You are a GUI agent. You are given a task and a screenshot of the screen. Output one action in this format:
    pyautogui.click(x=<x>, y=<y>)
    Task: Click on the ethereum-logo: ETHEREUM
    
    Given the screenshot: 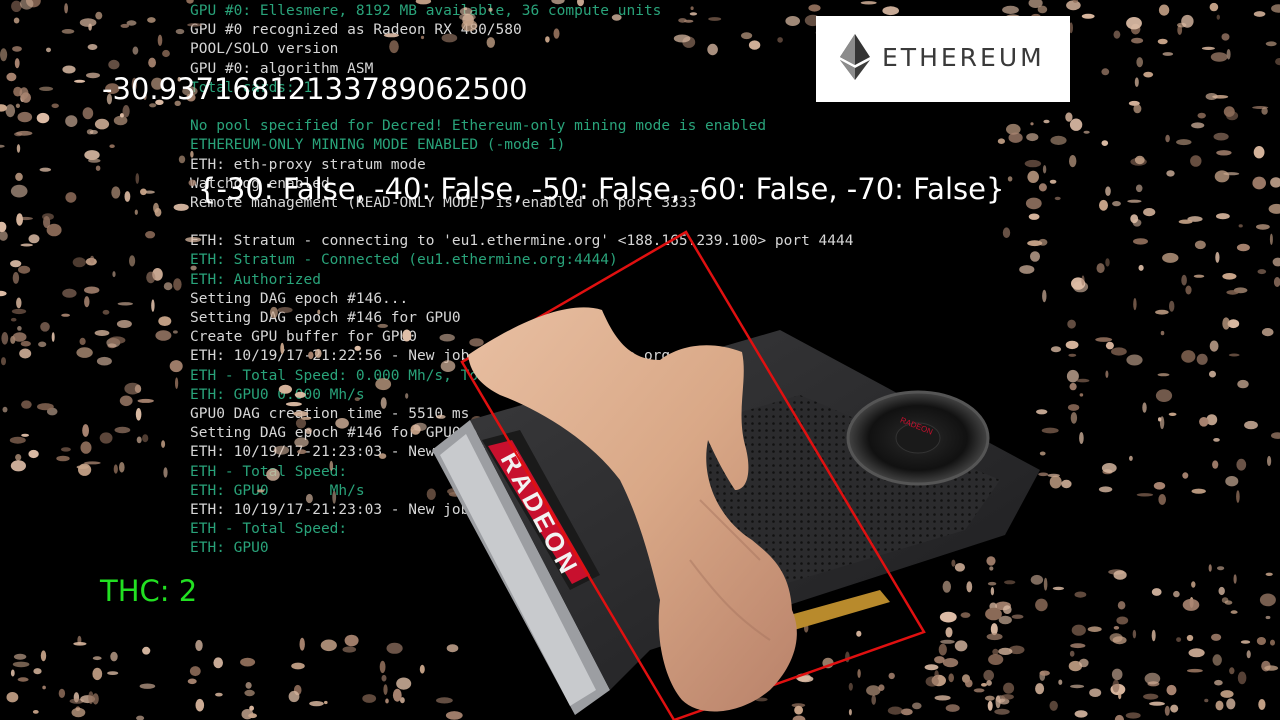 What is the action you would take?
    pyautogui.click(x=943, y=59)
    